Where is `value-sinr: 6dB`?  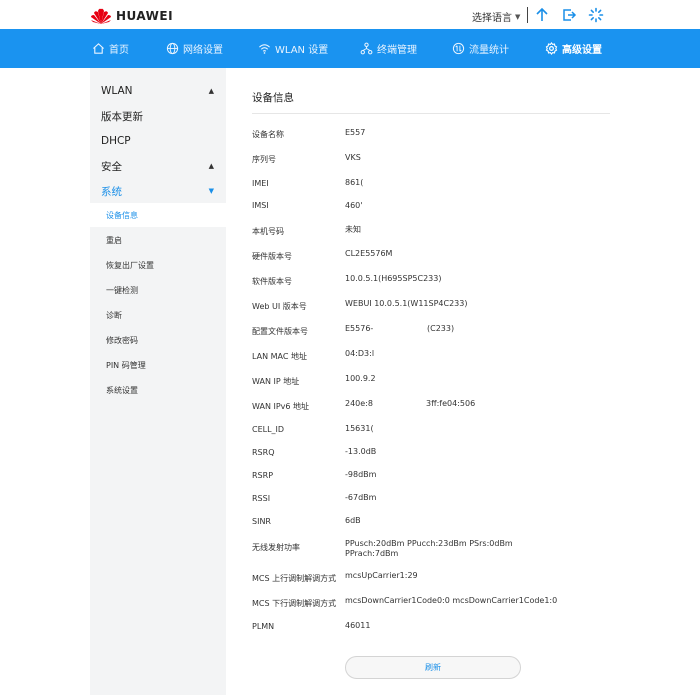
value-sinr: 6dB is located at coordinates (353, 520).